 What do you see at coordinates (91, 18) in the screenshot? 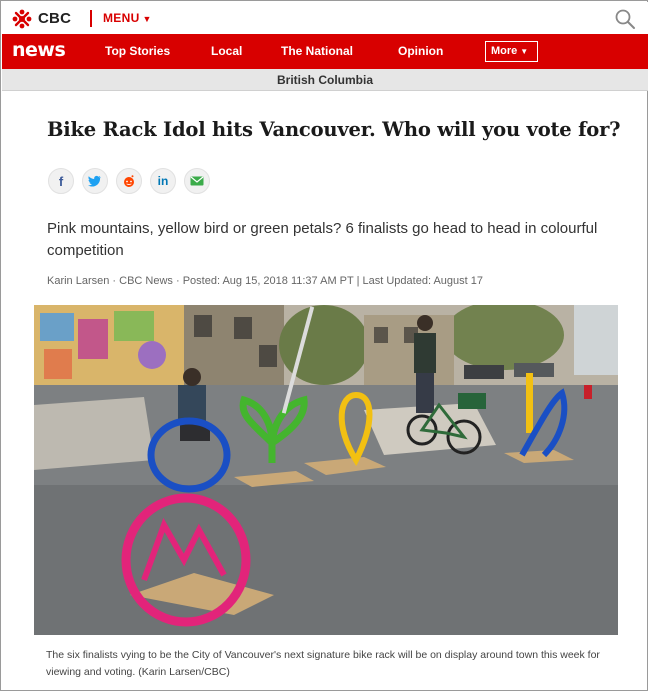
I see `header-divider` at bounding box center [91, 18].